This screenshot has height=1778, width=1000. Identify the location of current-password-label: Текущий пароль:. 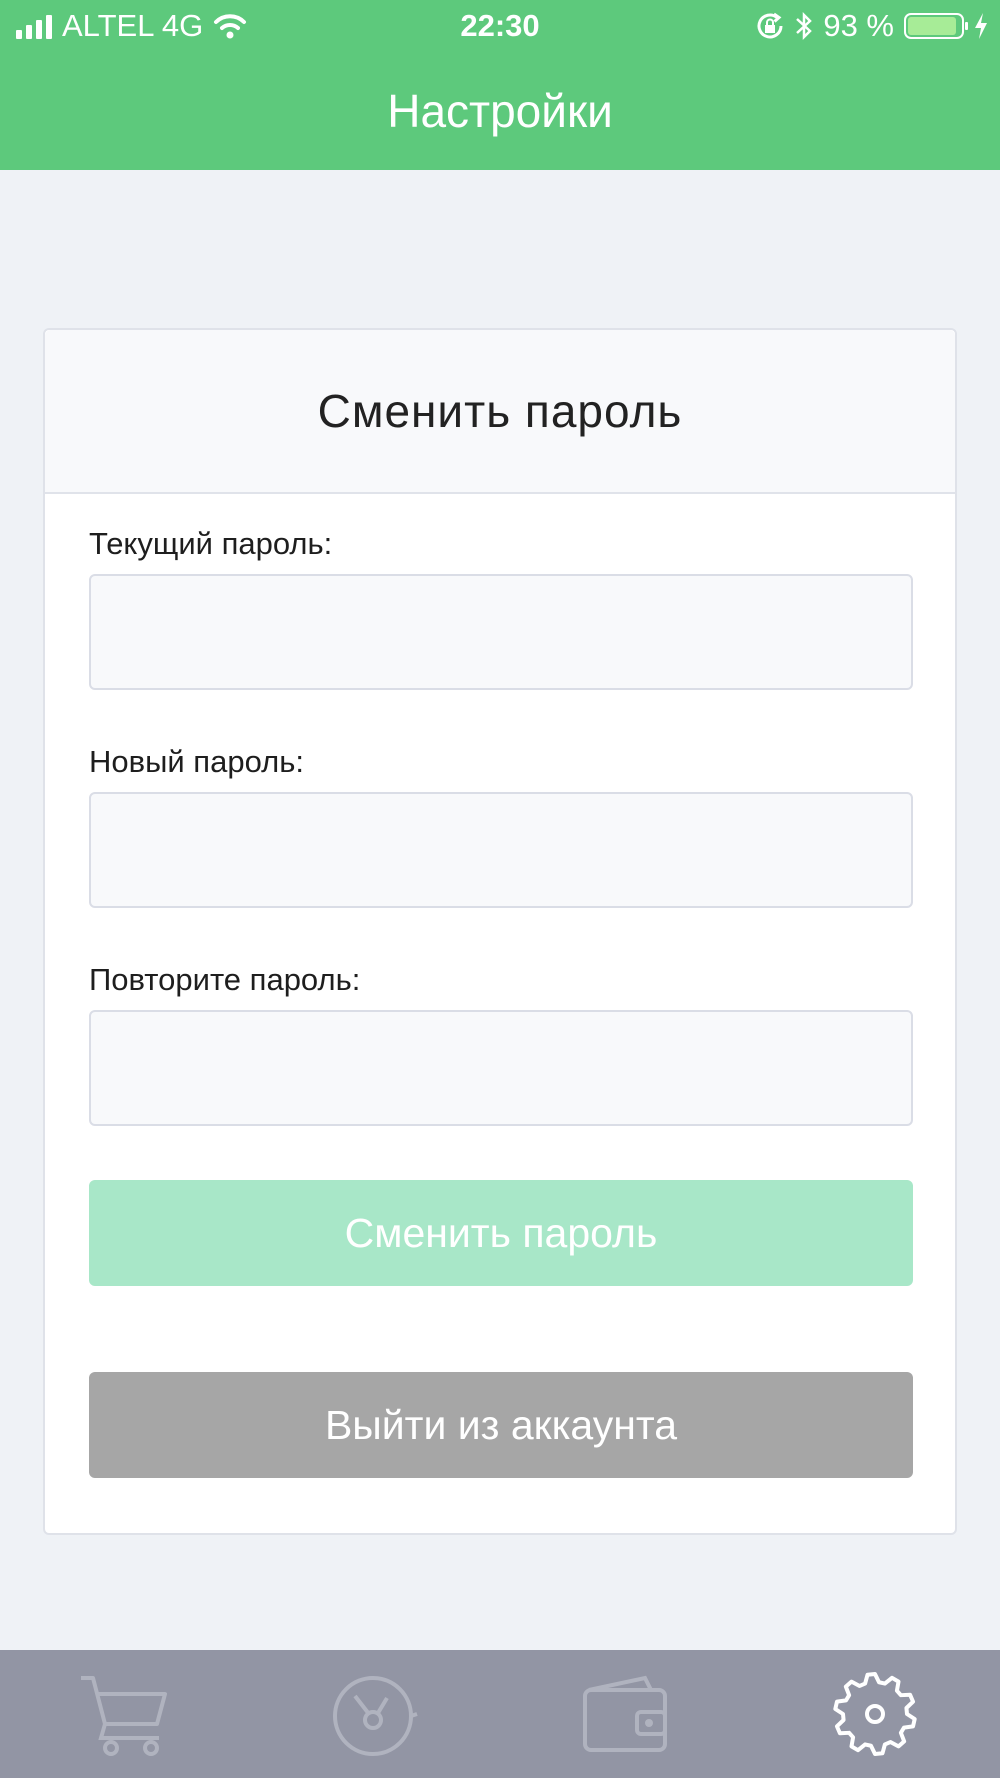
(211, 543).